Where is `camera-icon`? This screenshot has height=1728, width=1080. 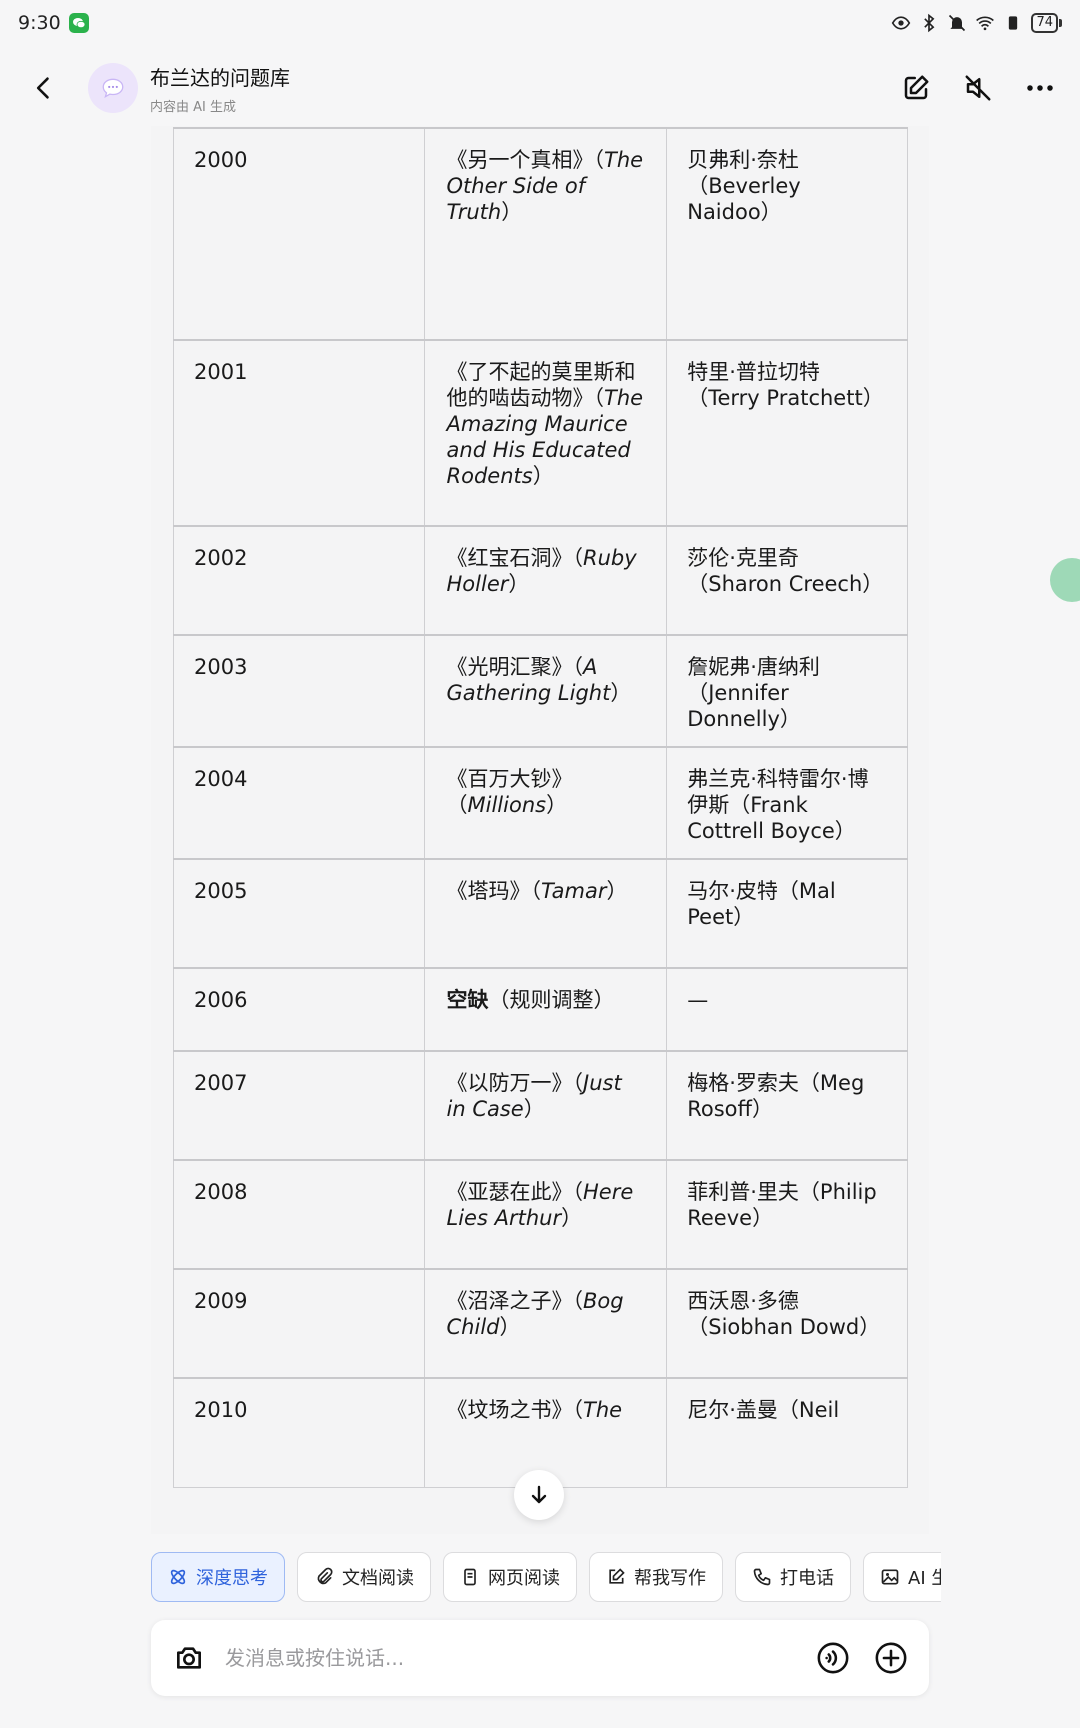
camera-icon is located at coordinates (189, 1658).